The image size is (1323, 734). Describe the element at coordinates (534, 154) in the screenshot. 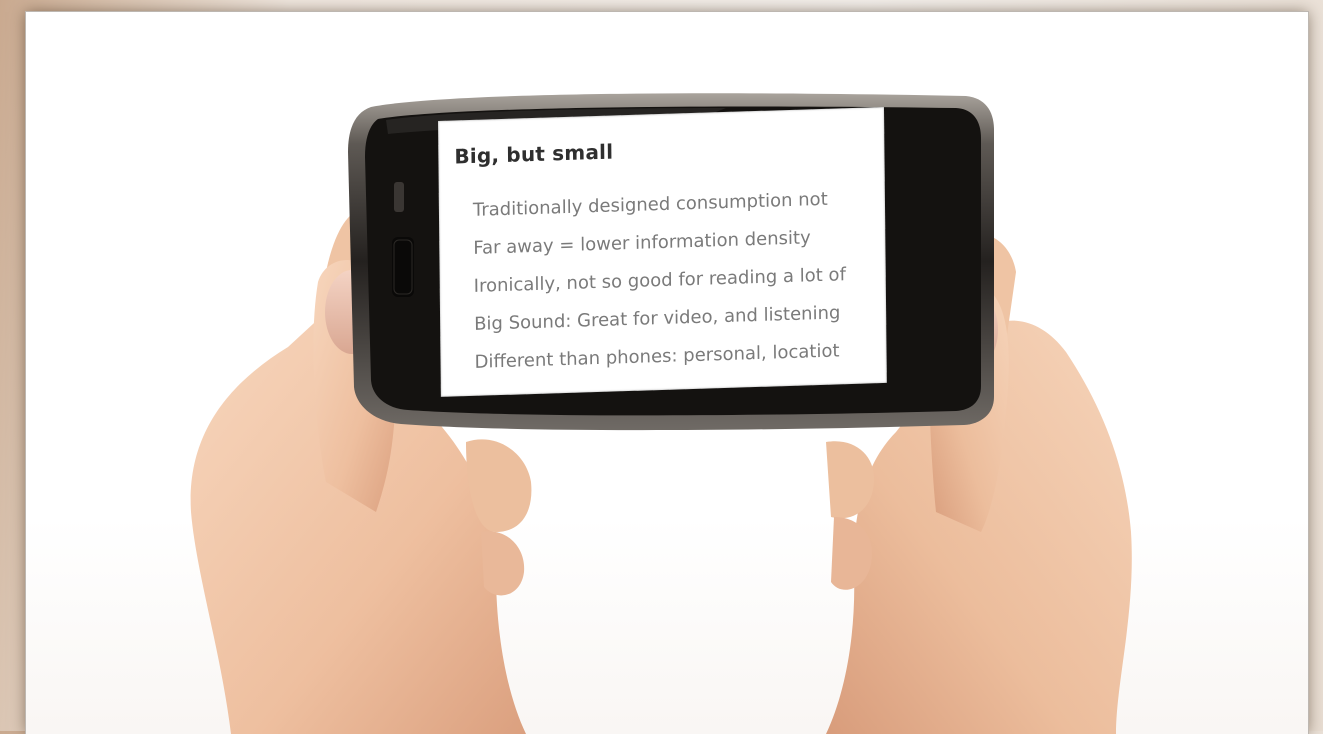

I see `slide-title: Big, but small` at that location.